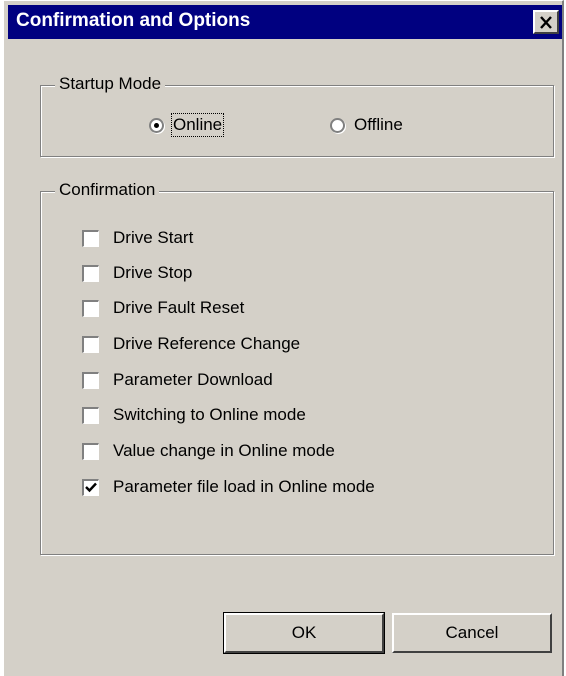 The width and height of the screenshot is (566, 676). What do you see at coordinates (297, 115) in the screenshot?
I see `startup-mode-group: Startup Mode` at bounding box center [297, 115].